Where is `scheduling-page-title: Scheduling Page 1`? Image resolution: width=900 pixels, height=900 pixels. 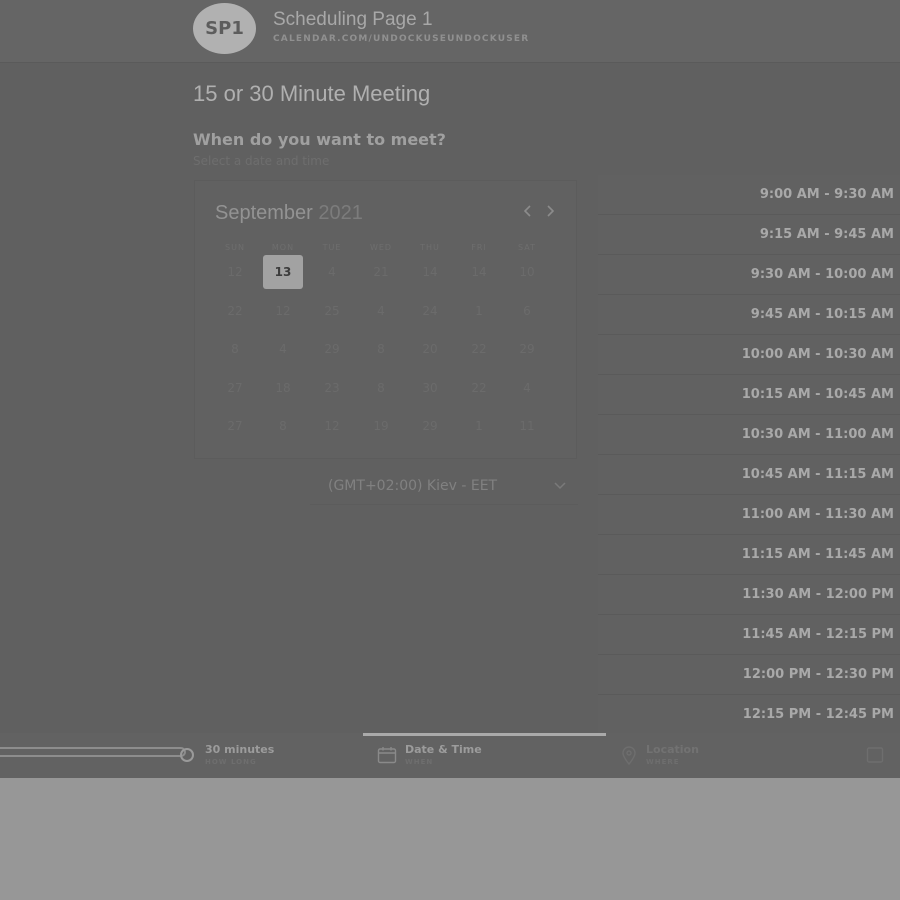 scheduling-page-title: Scheduling Page 1 is located at coordinates (353, 19).